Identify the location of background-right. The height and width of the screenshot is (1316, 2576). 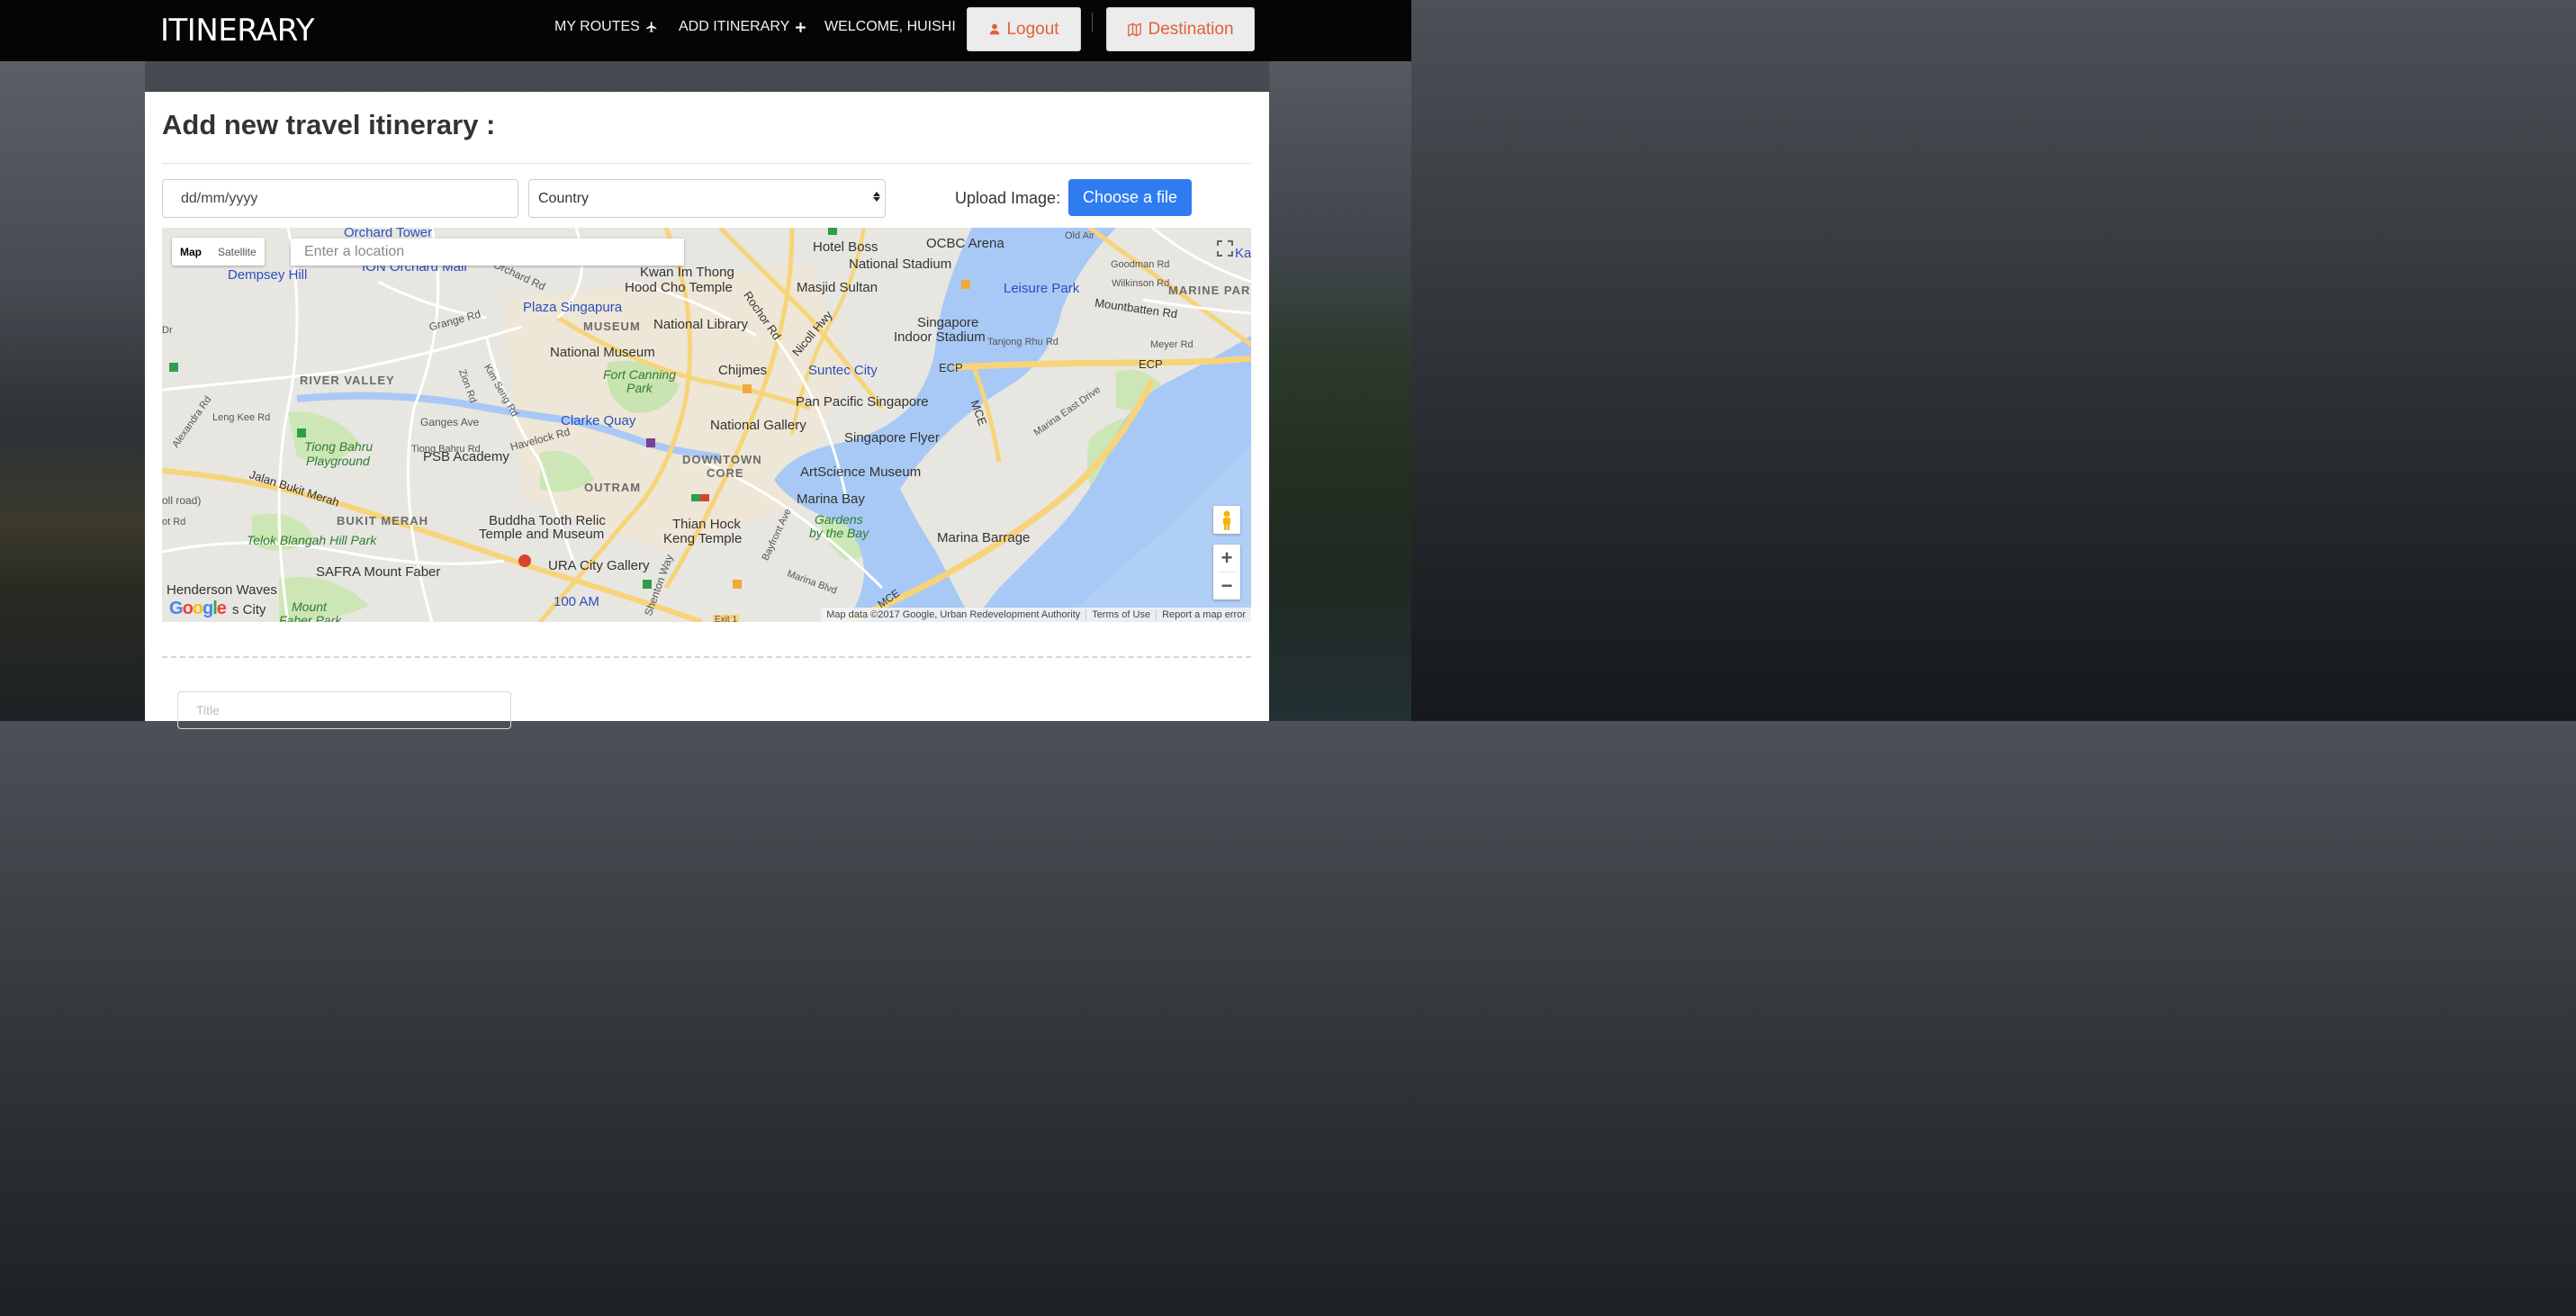
(1340, 391).